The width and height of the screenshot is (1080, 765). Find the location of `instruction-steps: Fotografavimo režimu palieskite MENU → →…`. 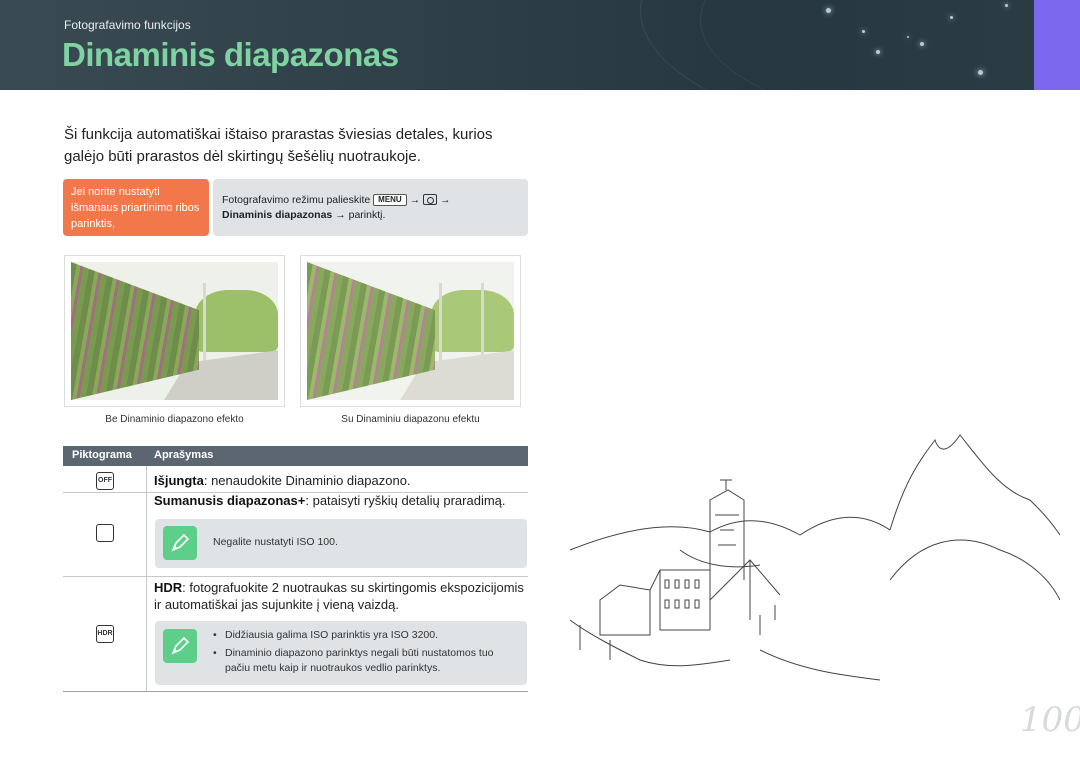

instruction-steps: Fotografavimo režimu palieskite MENU → →… is located at coordinates (370, 207).